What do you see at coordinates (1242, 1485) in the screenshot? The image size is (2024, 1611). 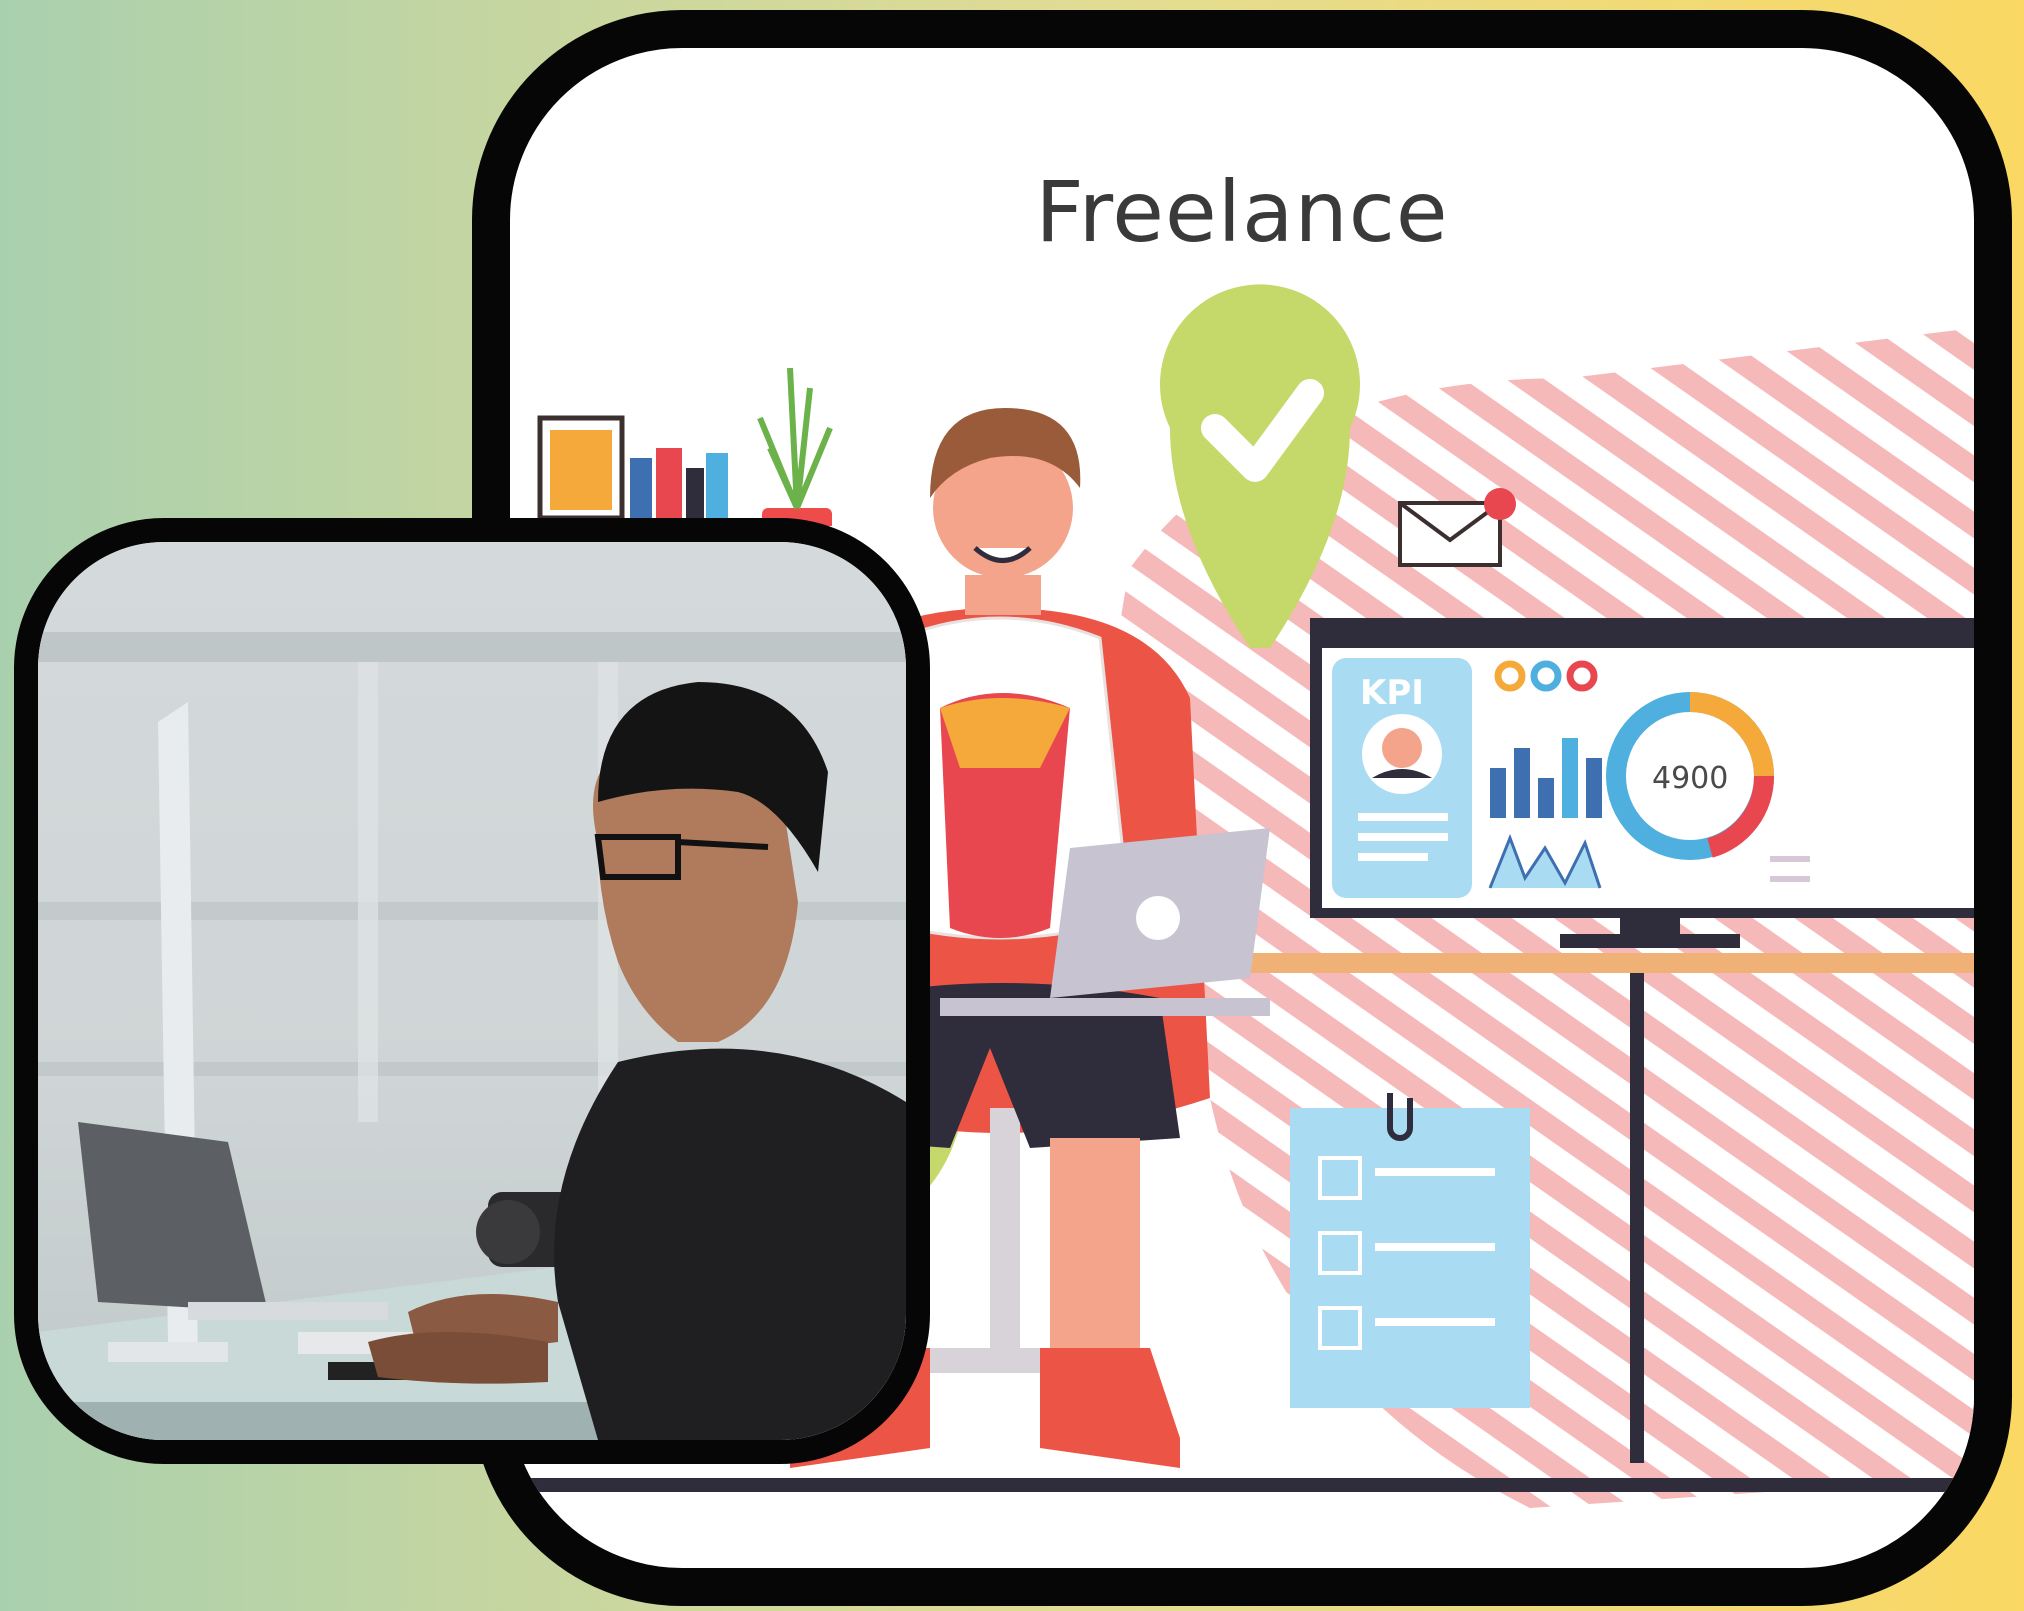 I see `floor` at bounding box center [1242, 1485].